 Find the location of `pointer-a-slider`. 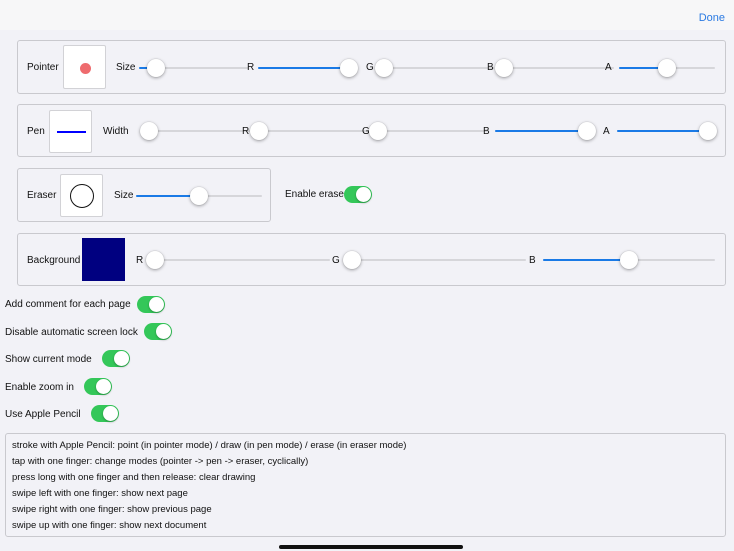

pointer-a-slider is located at coordinates (667, 68).